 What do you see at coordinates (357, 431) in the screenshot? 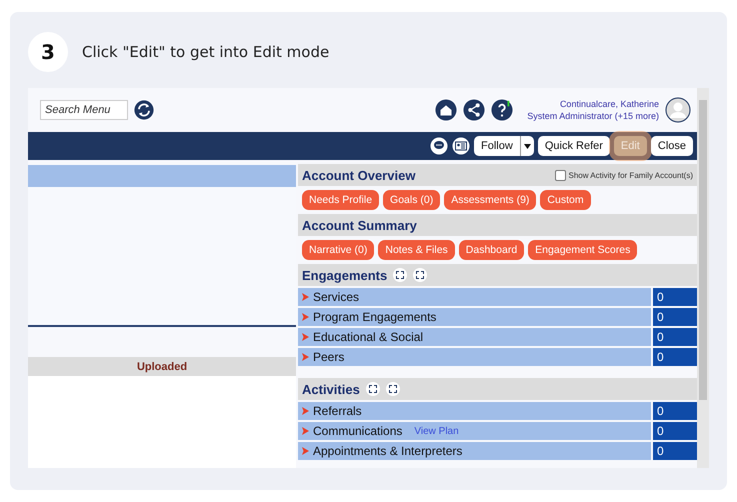
I see `row-label: Communications` at bounding box center [357, 431].